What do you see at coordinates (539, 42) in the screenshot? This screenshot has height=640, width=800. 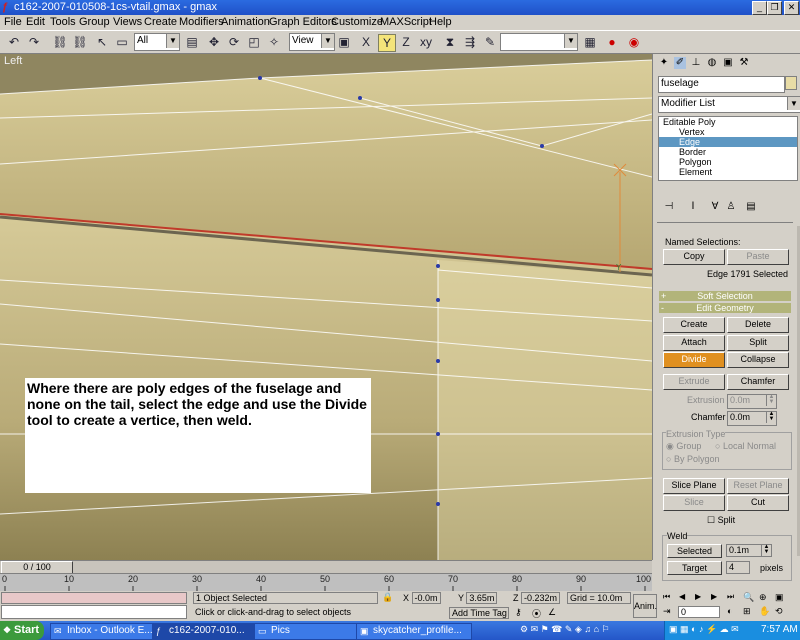 I see `named-selection-dropdown: ▼` at bounding box center [539, 42].